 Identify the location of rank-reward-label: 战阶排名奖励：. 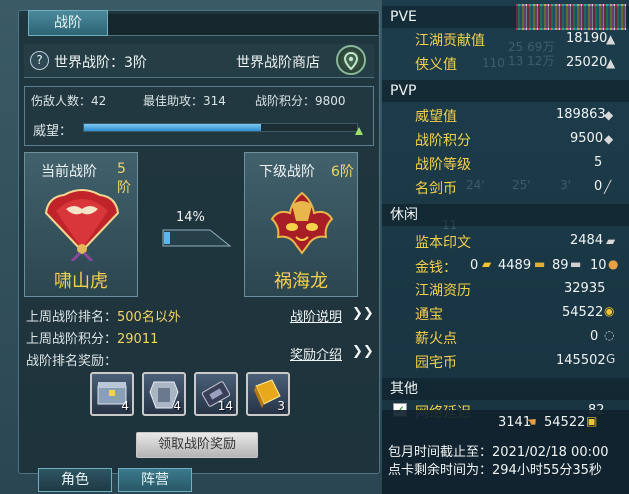
(72, 361).